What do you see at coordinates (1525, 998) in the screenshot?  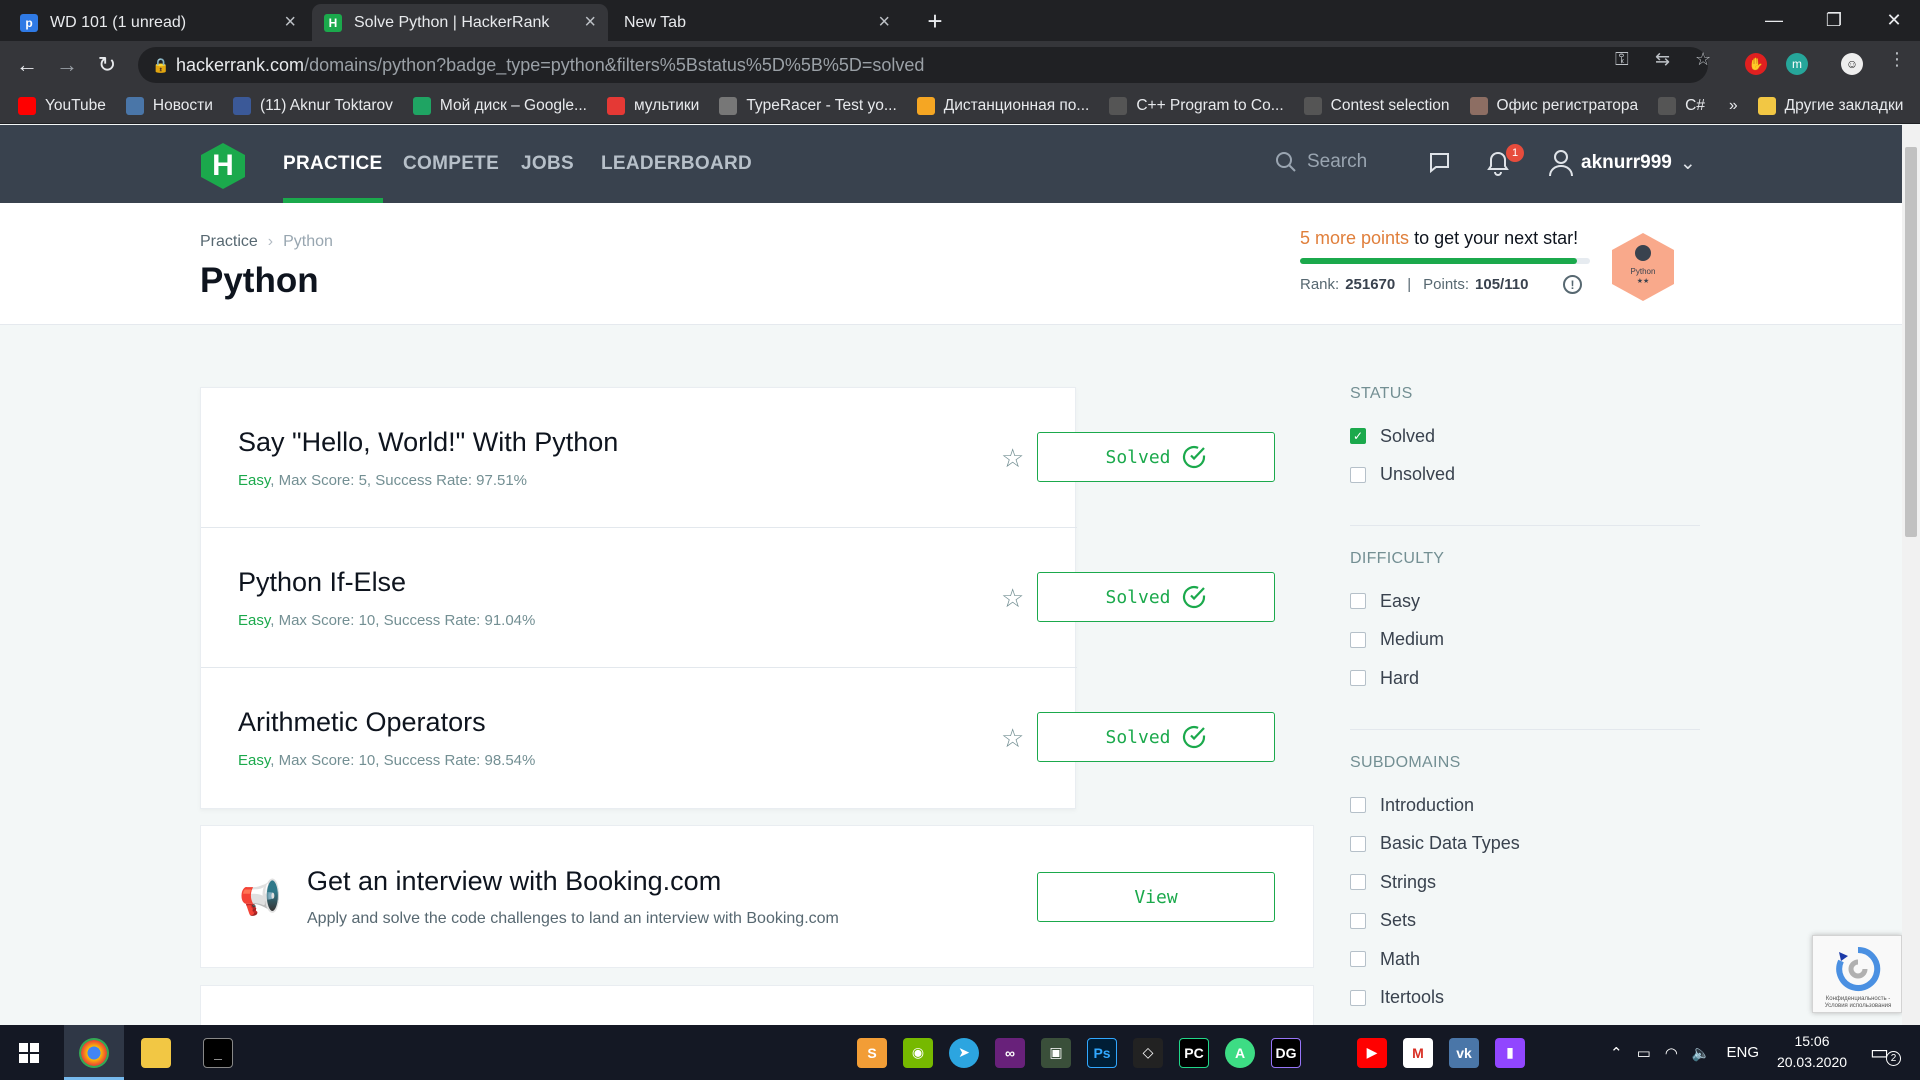 I see `filter-option: Itertools` at bounding box center [1525, 998].